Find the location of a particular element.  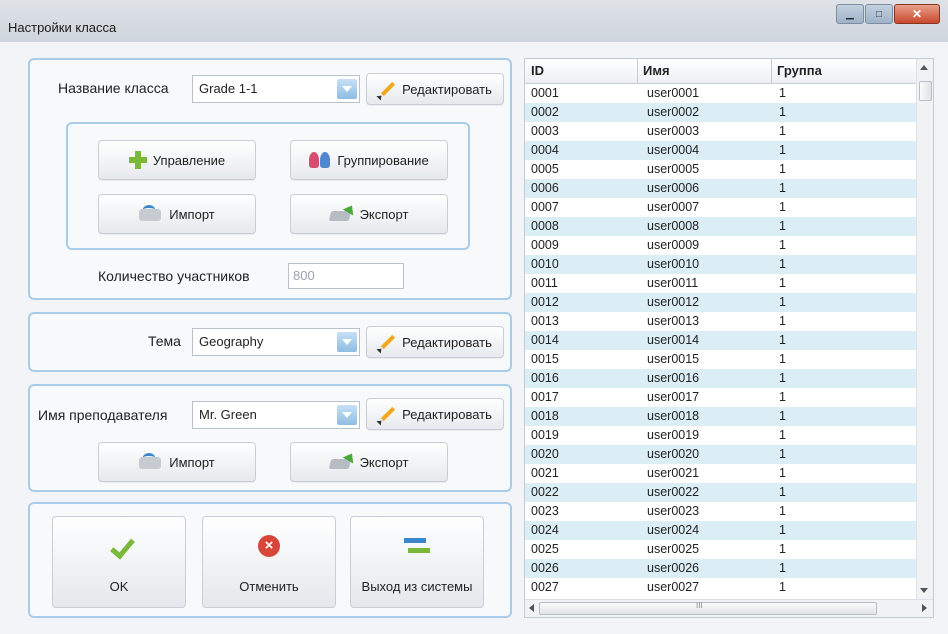

table-row: 0018 user0018 1 is located at coordinates (720, 416).